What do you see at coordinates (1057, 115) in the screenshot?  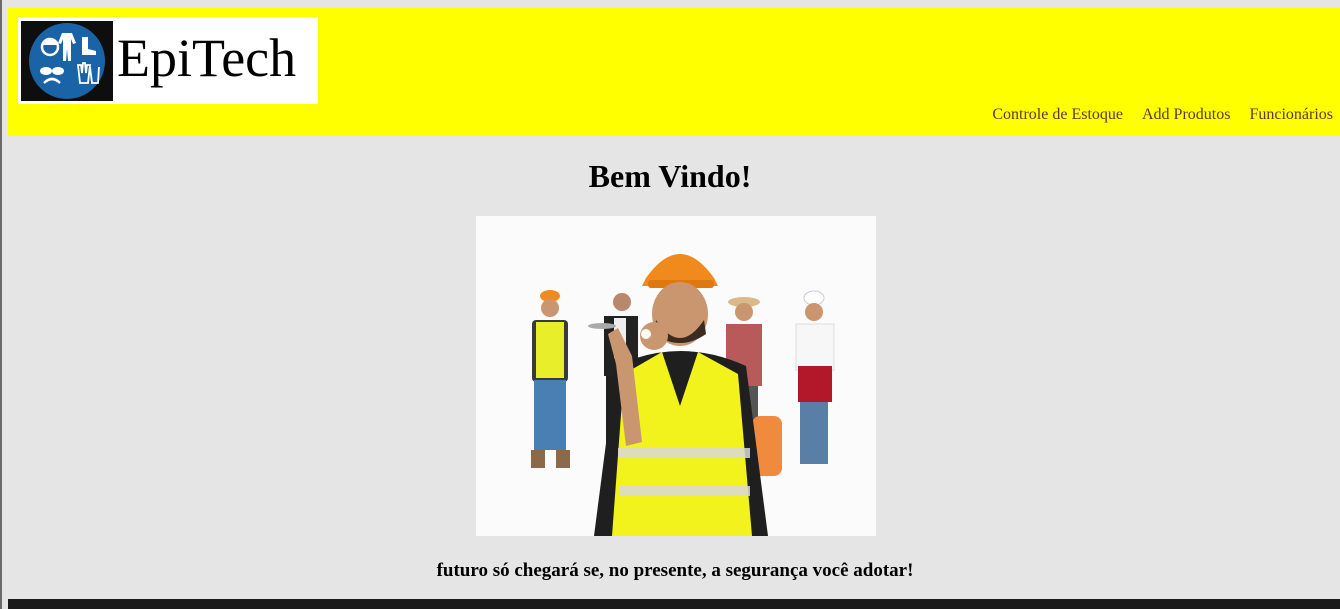 I see `nav-link-controle-de-estoque: Controle de Estoque` at bounding box center [1057, 115].